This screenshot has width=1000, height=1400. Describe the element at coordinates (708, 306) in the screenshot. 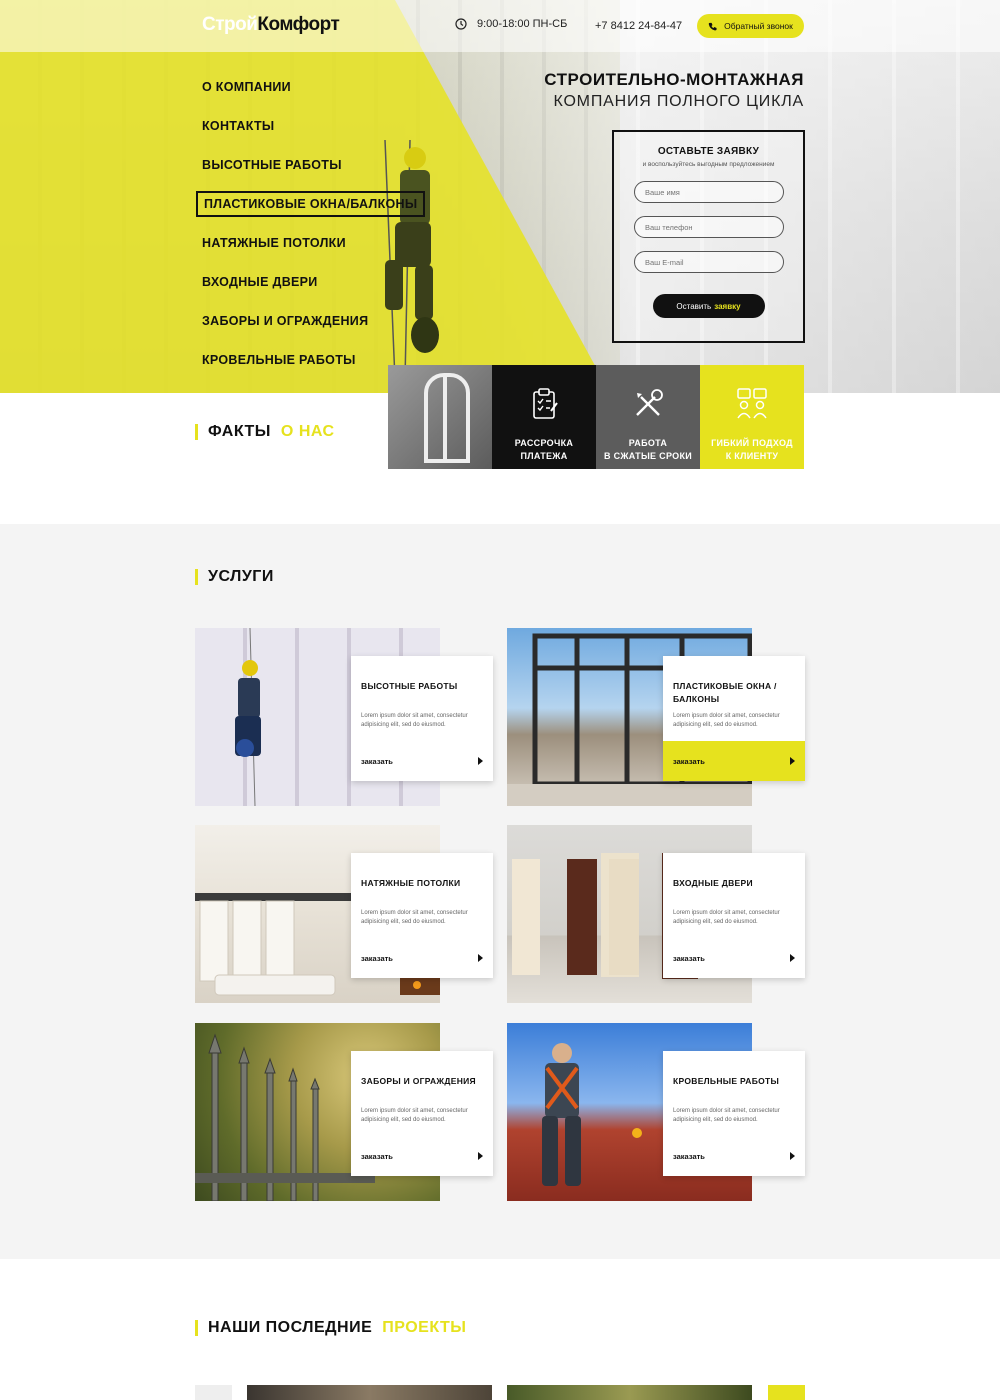

I see `submit-request-button: Оставить заявку` at that location.